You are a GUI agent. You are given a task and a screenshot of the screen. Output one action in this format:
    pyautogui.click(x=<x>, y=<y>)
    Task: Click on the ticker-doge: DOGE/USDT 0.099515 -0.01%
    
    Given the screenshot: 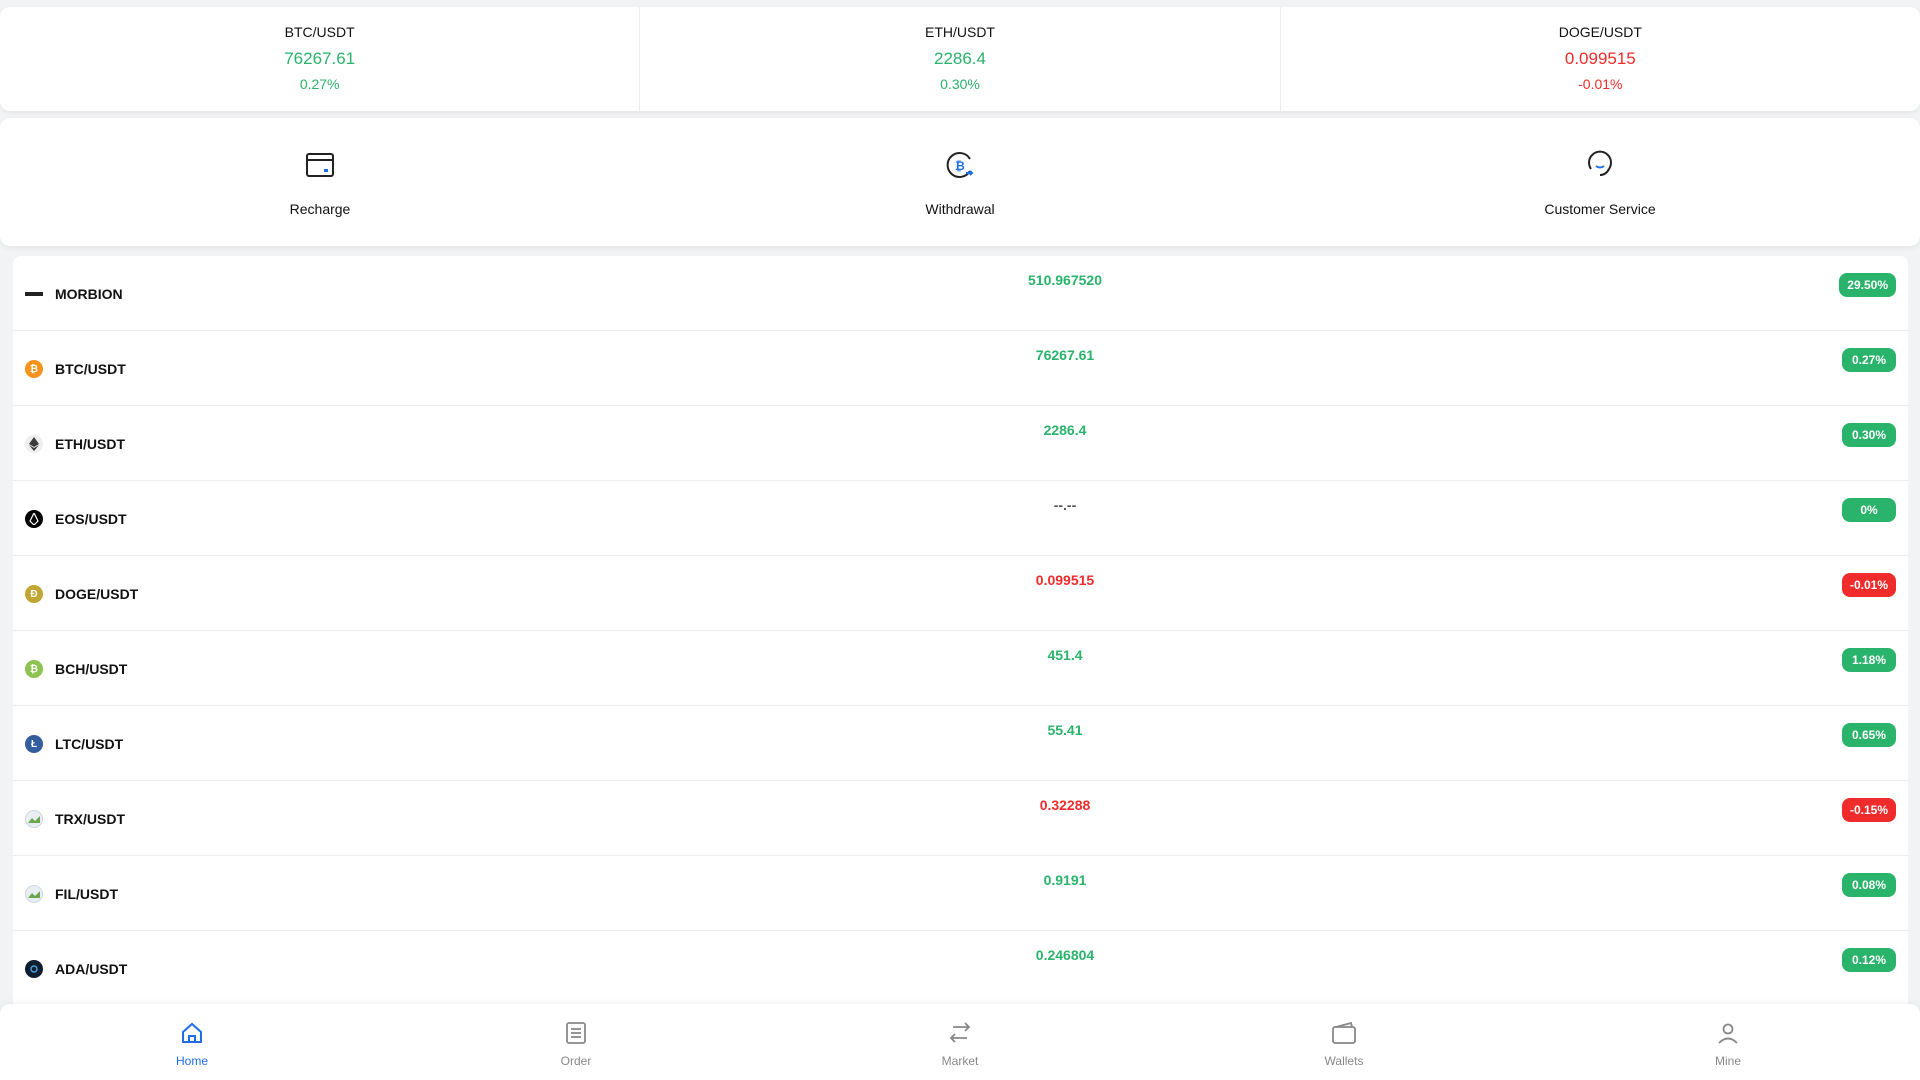 What is the action you would take?
    pyautogui.click(x=1600, y=59)
    